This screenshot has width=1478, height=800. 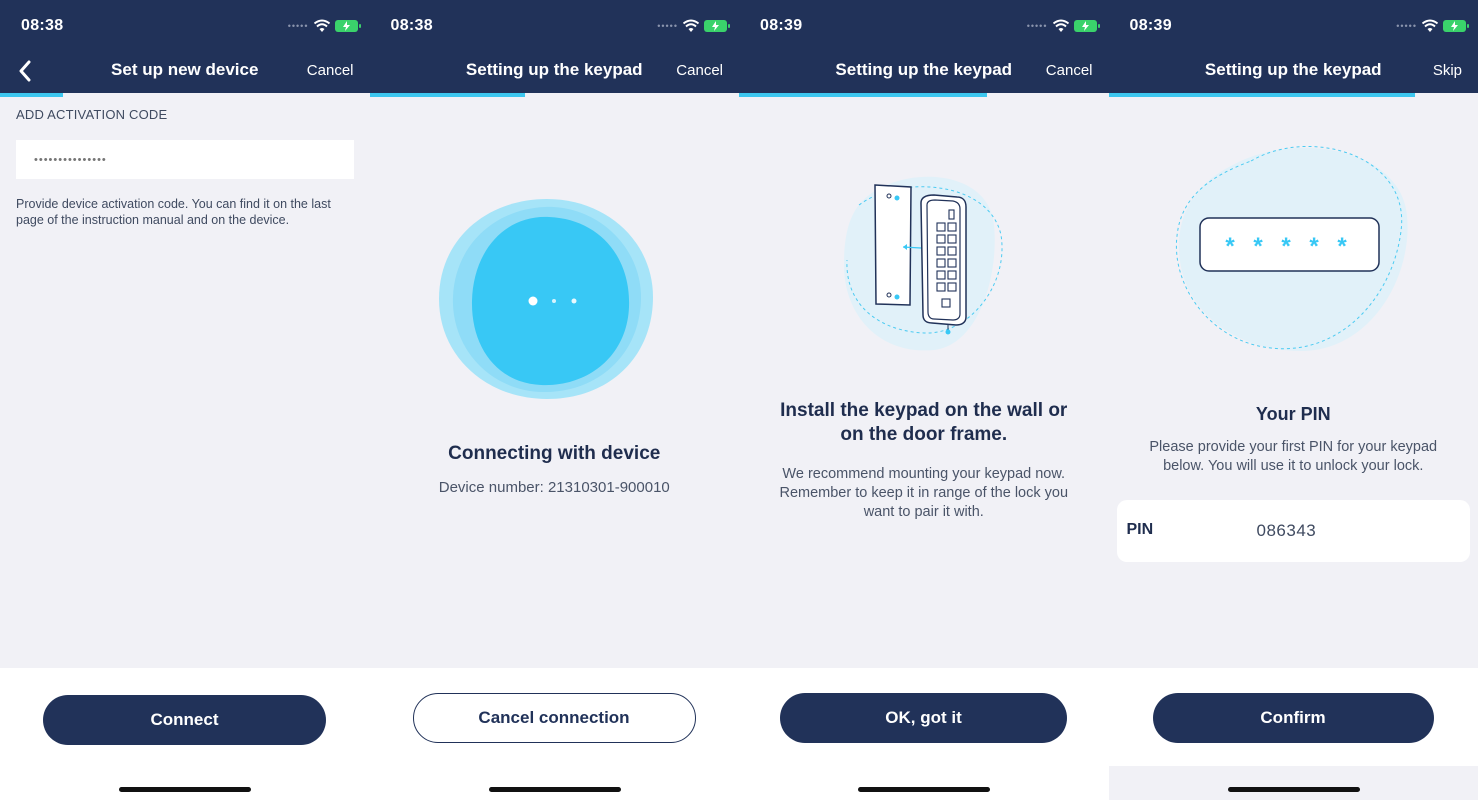 I want to click on pin-illustration: * * * * *, so click(x=1291, y=248).